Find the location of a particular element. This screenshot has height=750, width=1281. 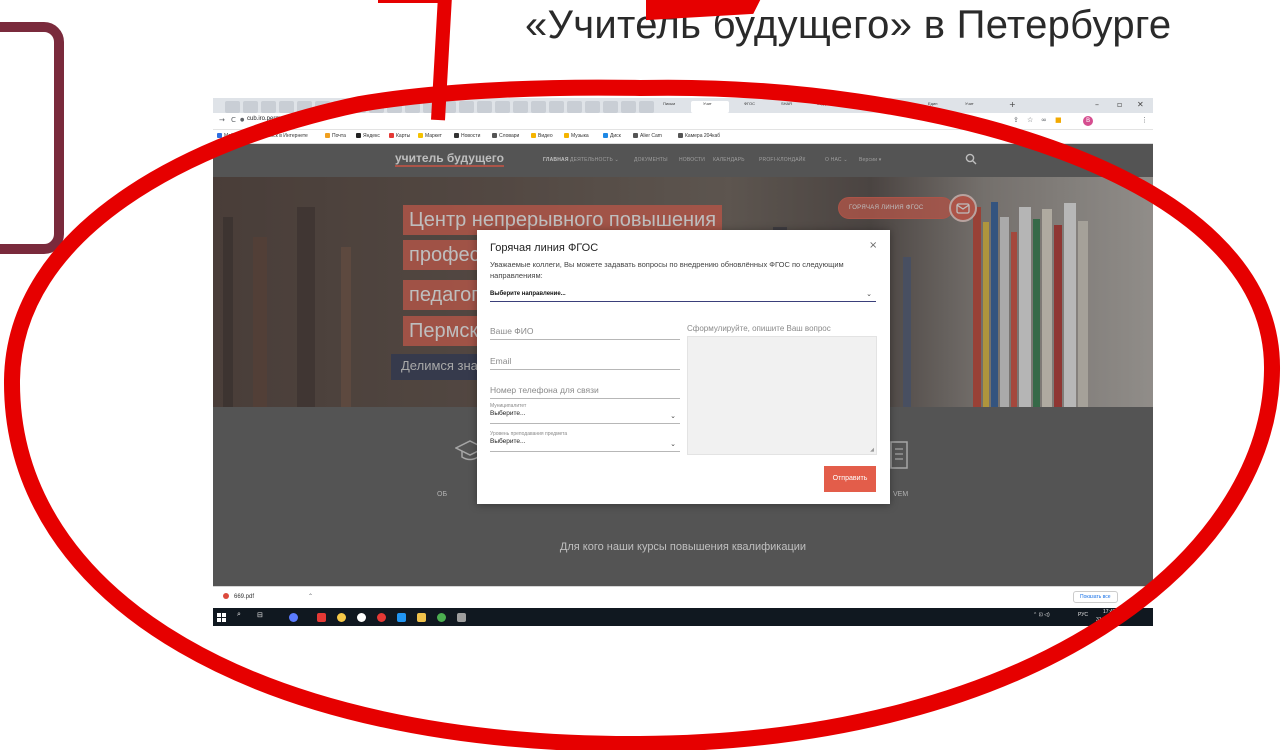

window-close-icon: ✕ is located at coordinates (1140, 104).